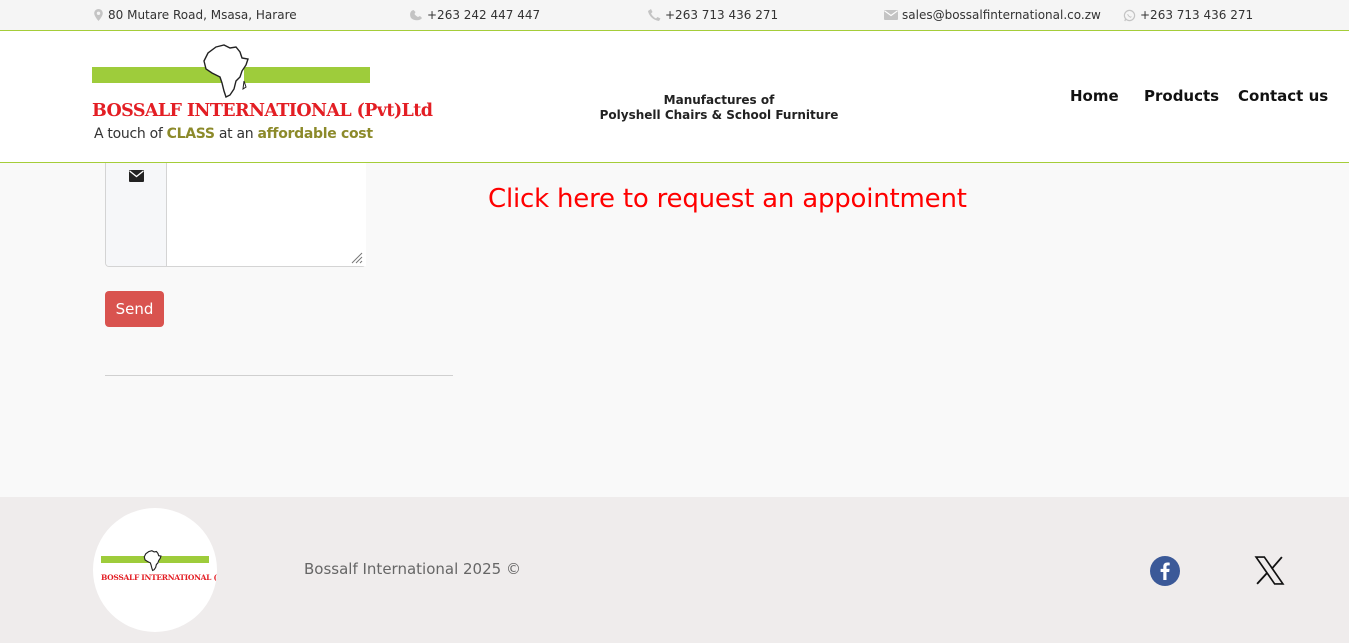  Describe the element at coordinates (279, 375) in the screenshot. I see `form-divider` at that location.